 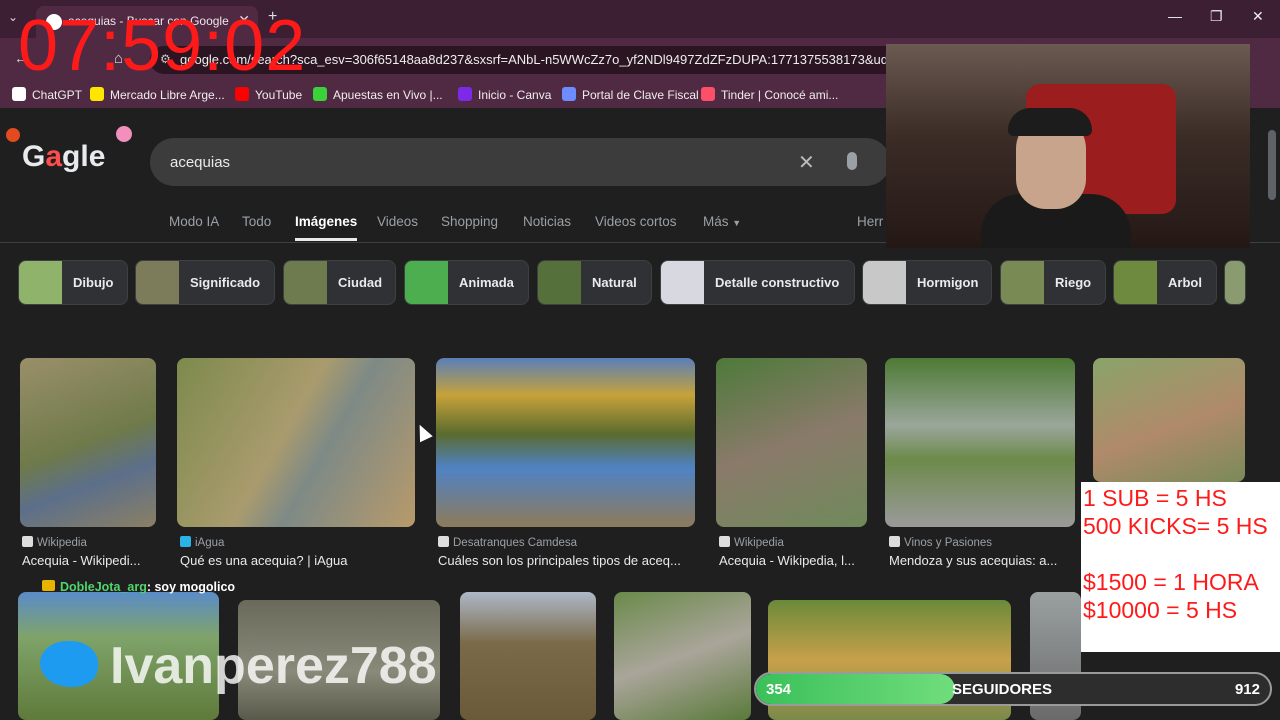 I want to click on chip-ciudad: Ciudad, so click(x=339, y=282).